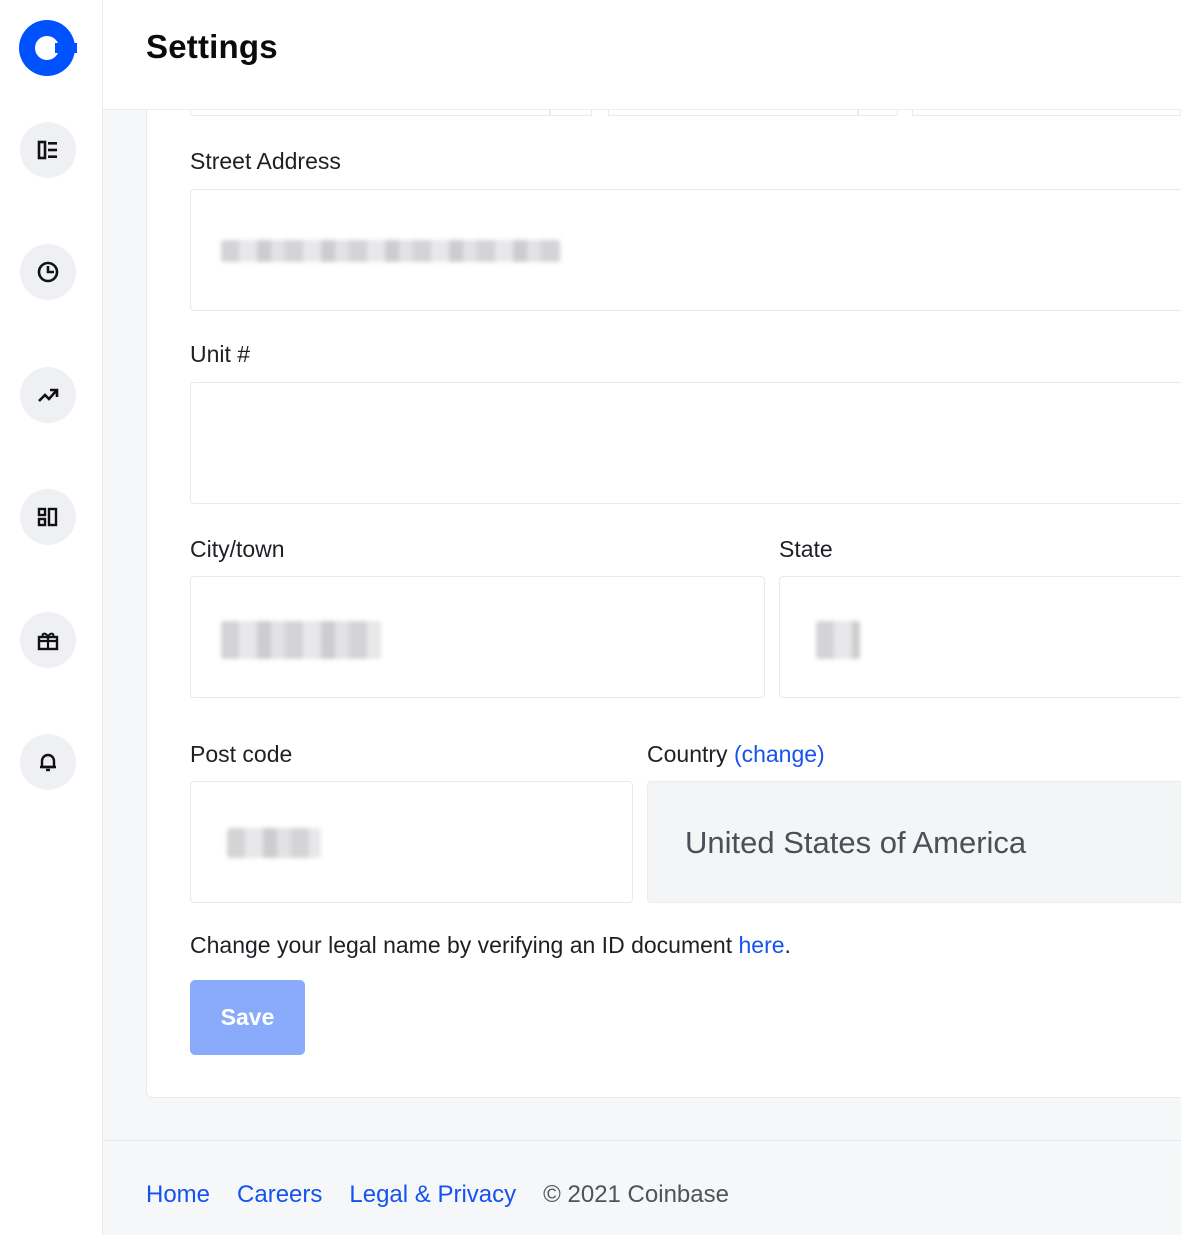 The image size is (1181, 1235). Describe the element at coordinates (411, 842) in the screenshot. I see `postcode-input` at that location.